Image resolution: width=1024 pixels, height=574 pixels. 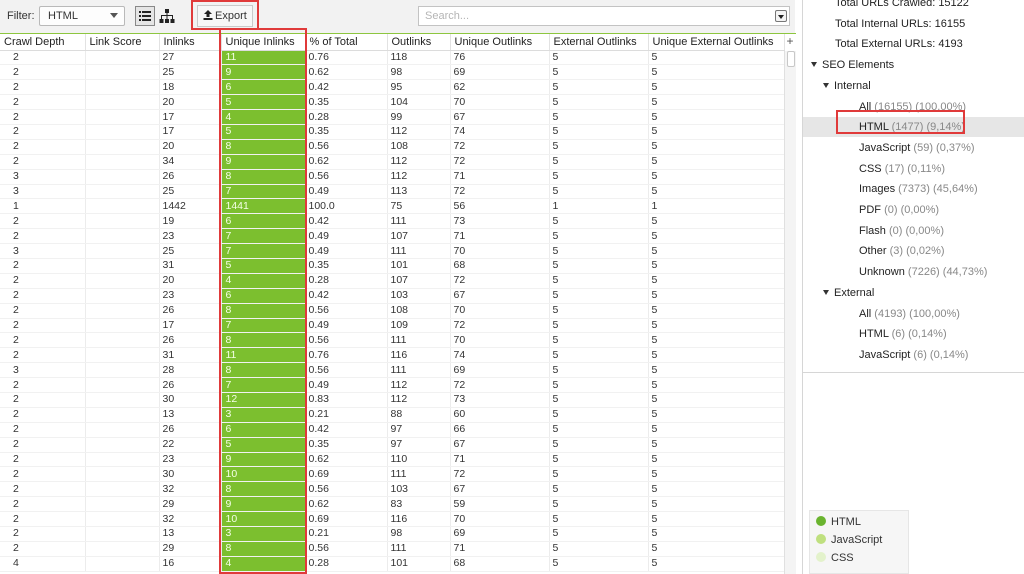 What do you see at coordinates (392, 281) in the screenshot?
I see `table-row: 2 20 4 0.28 107 72 5 5` at bounding box center [392, 281].